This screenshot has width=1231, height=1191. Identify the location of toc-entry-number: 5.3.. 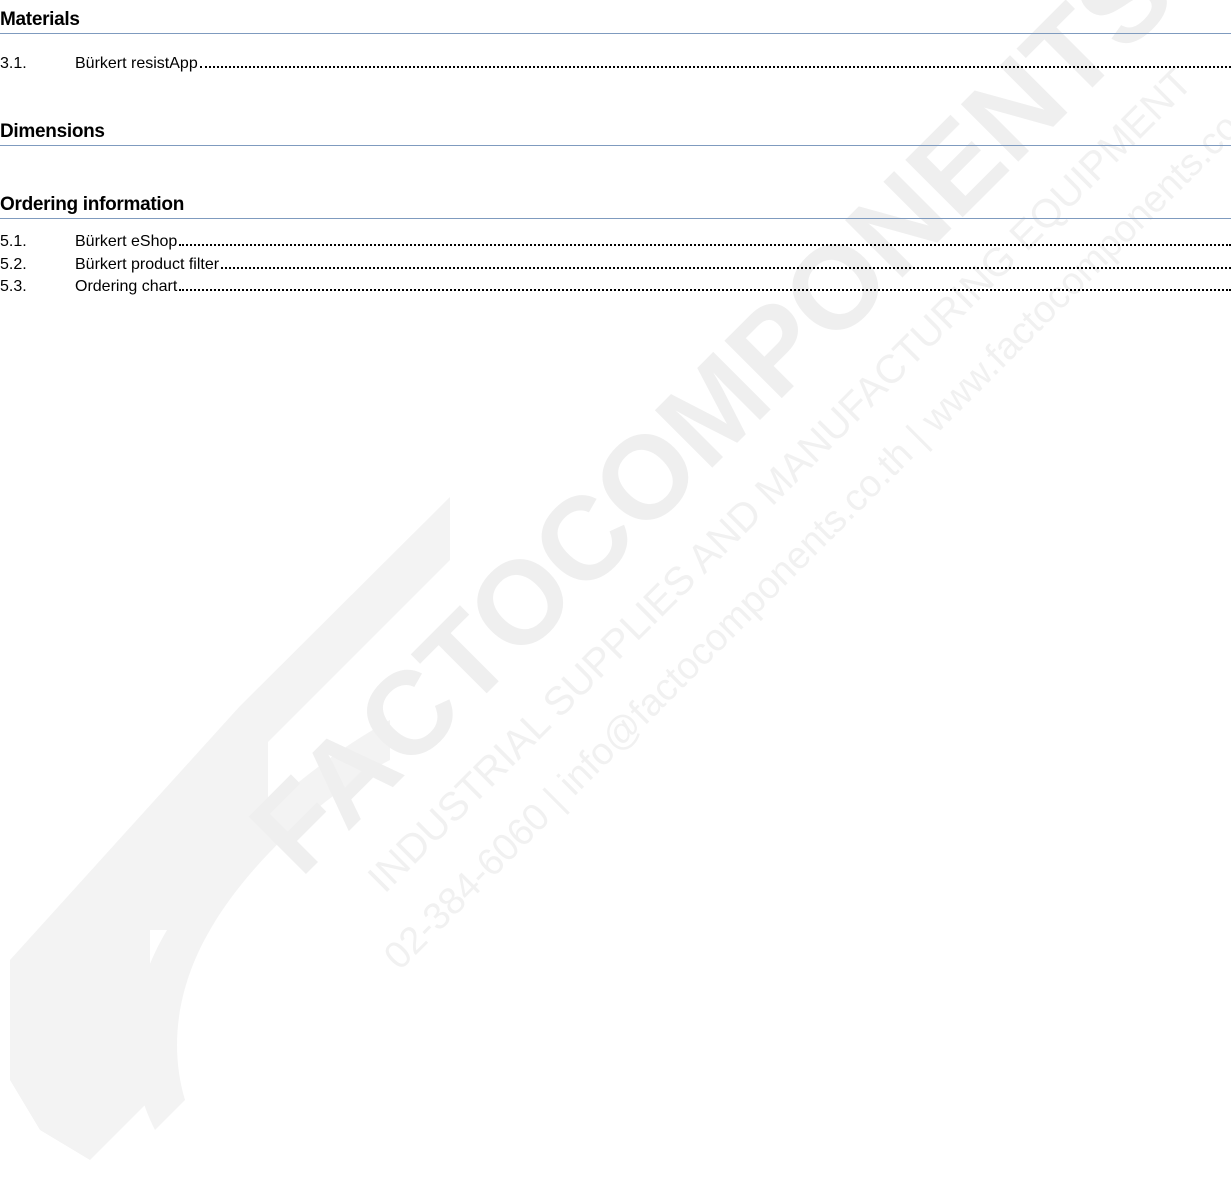
(13, 286).